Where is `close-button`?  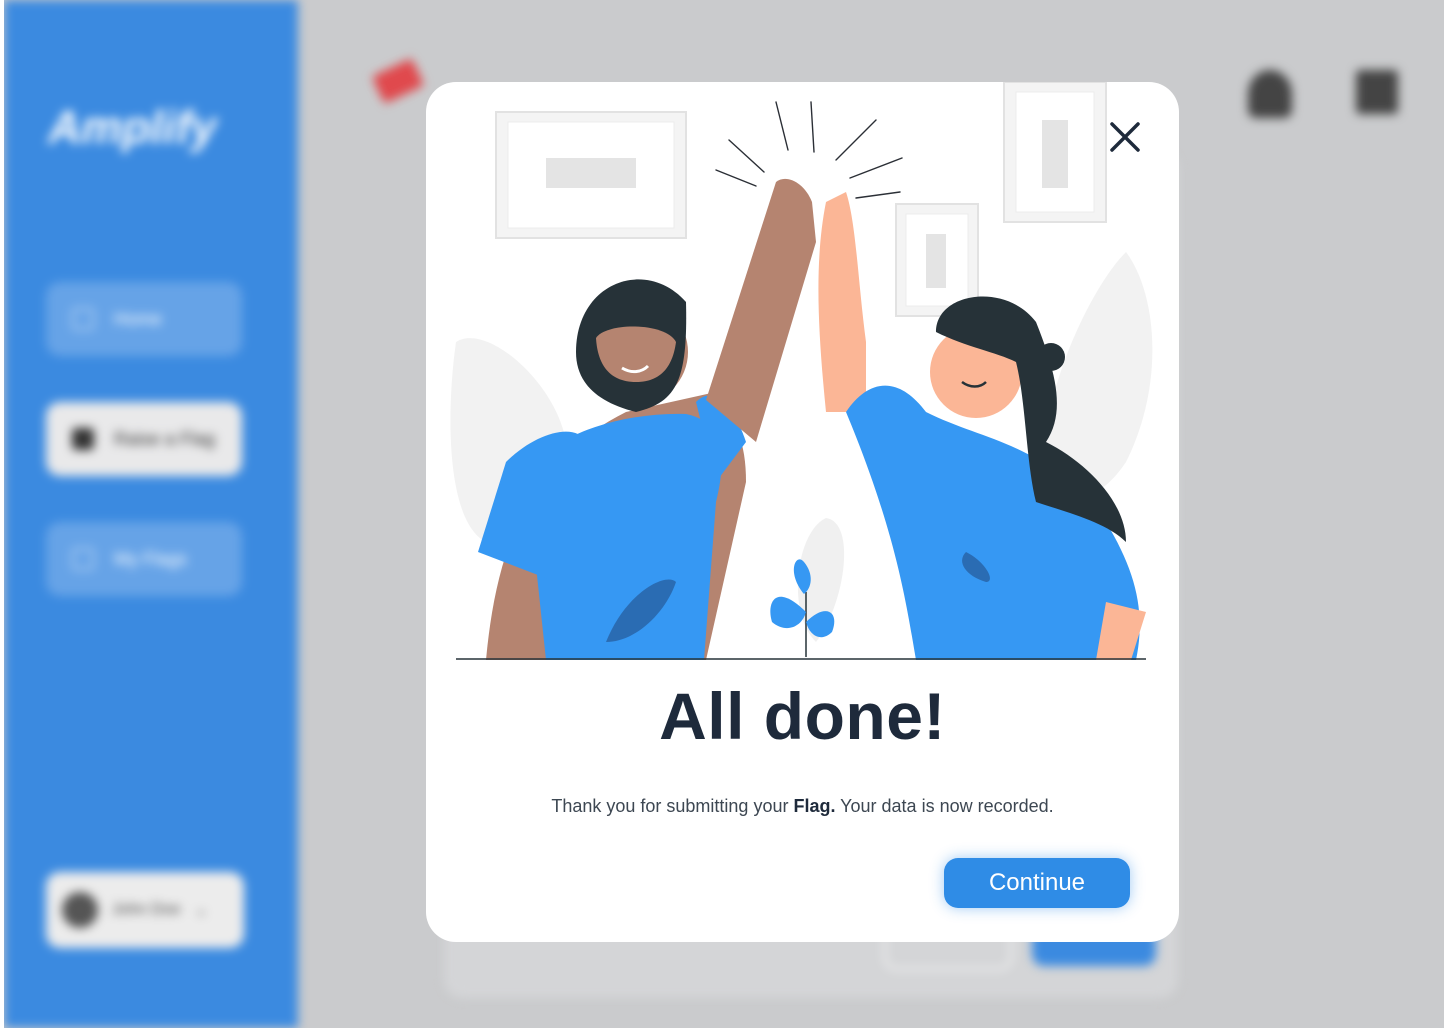 close-button is located at coordinates (1125, 137).